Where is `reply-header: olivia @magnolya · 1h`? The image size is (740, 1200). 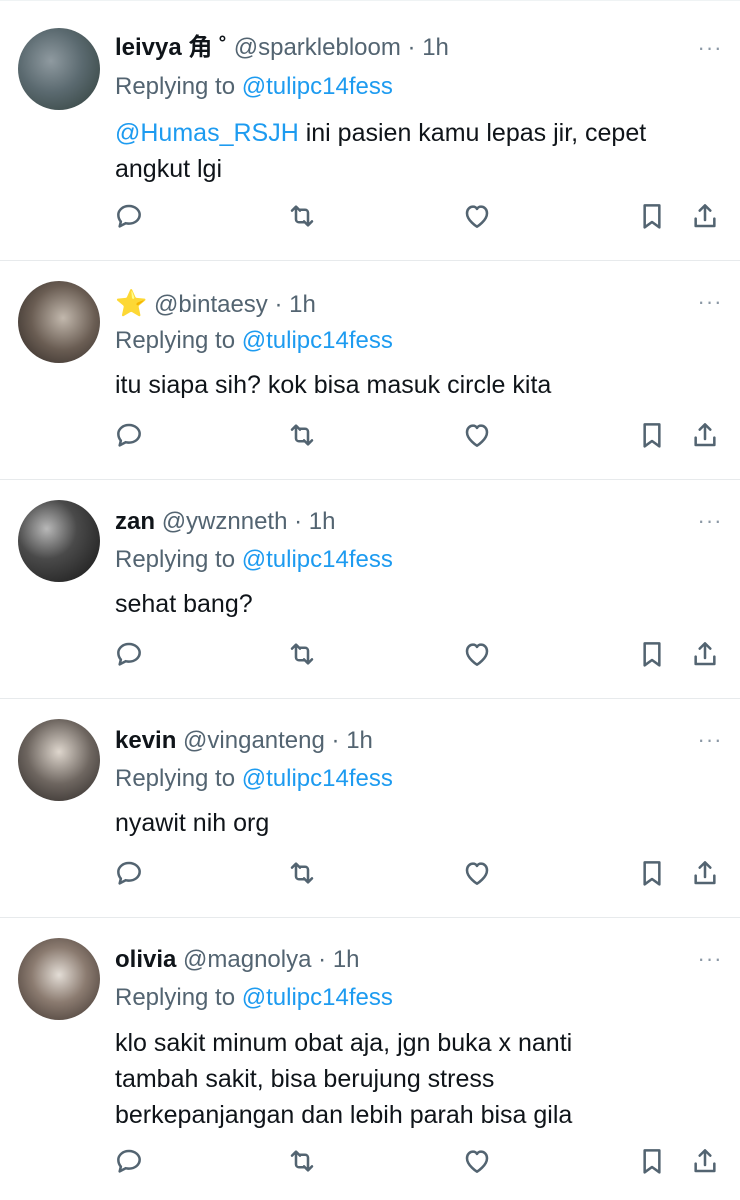
reply-header: olivia @magnolya · 1h is located at coordinates (397, 960).